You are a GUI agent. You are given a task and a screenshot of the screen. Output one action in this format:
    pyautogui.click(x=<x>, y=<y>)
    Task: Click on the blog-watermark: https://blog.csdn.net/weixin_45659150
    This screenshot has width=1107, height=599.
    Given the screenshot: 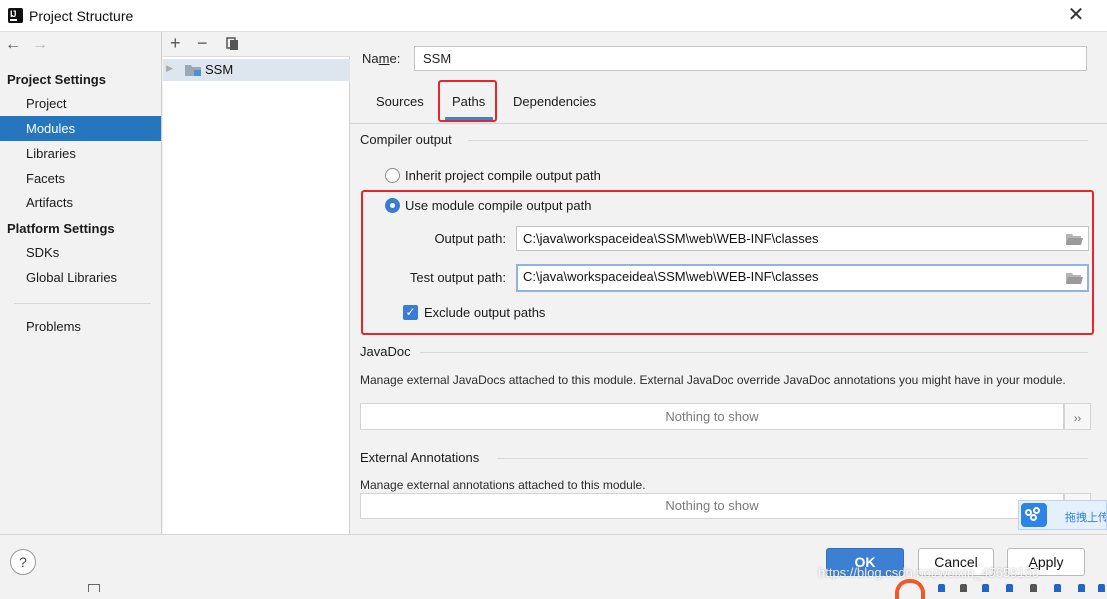 What is the action you would take?
    pyautogui.click(x=929, y=572)
    